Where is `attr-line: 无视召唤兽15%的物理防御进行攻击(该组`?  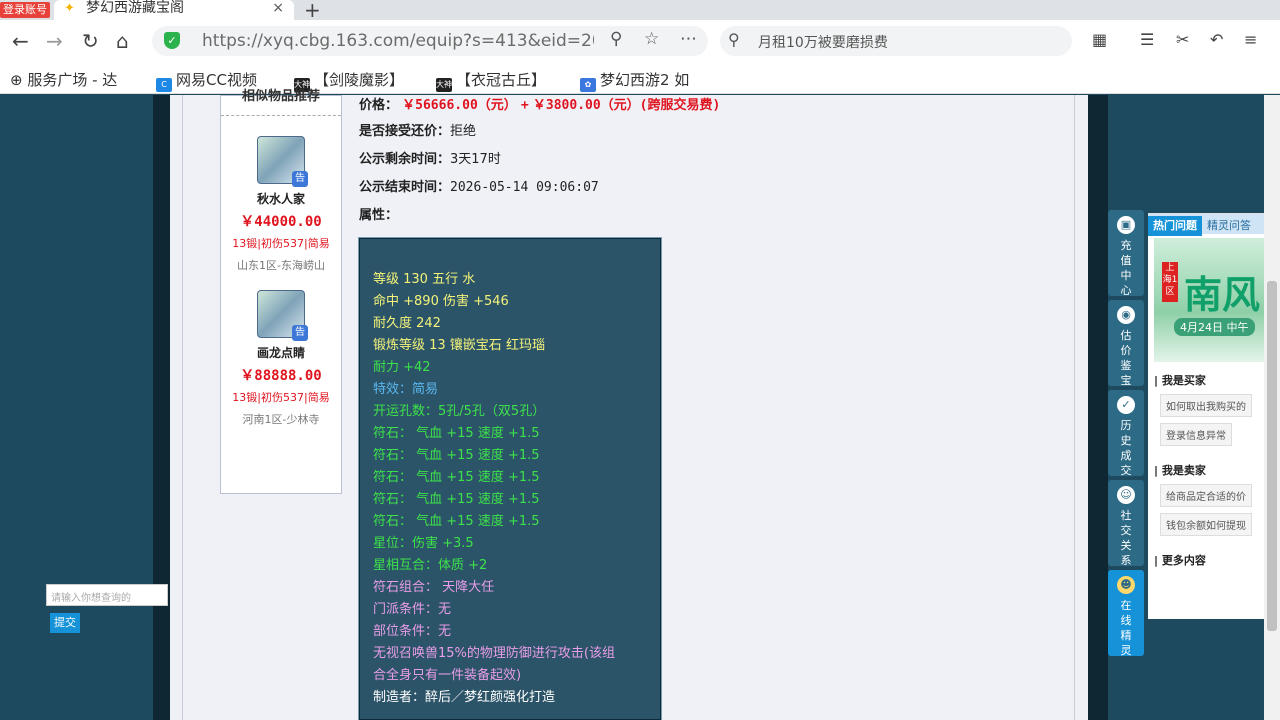
attr-line: 无视召唤兽15%的物理防御进行攻击(该组 is located at coordinates (494, 653).